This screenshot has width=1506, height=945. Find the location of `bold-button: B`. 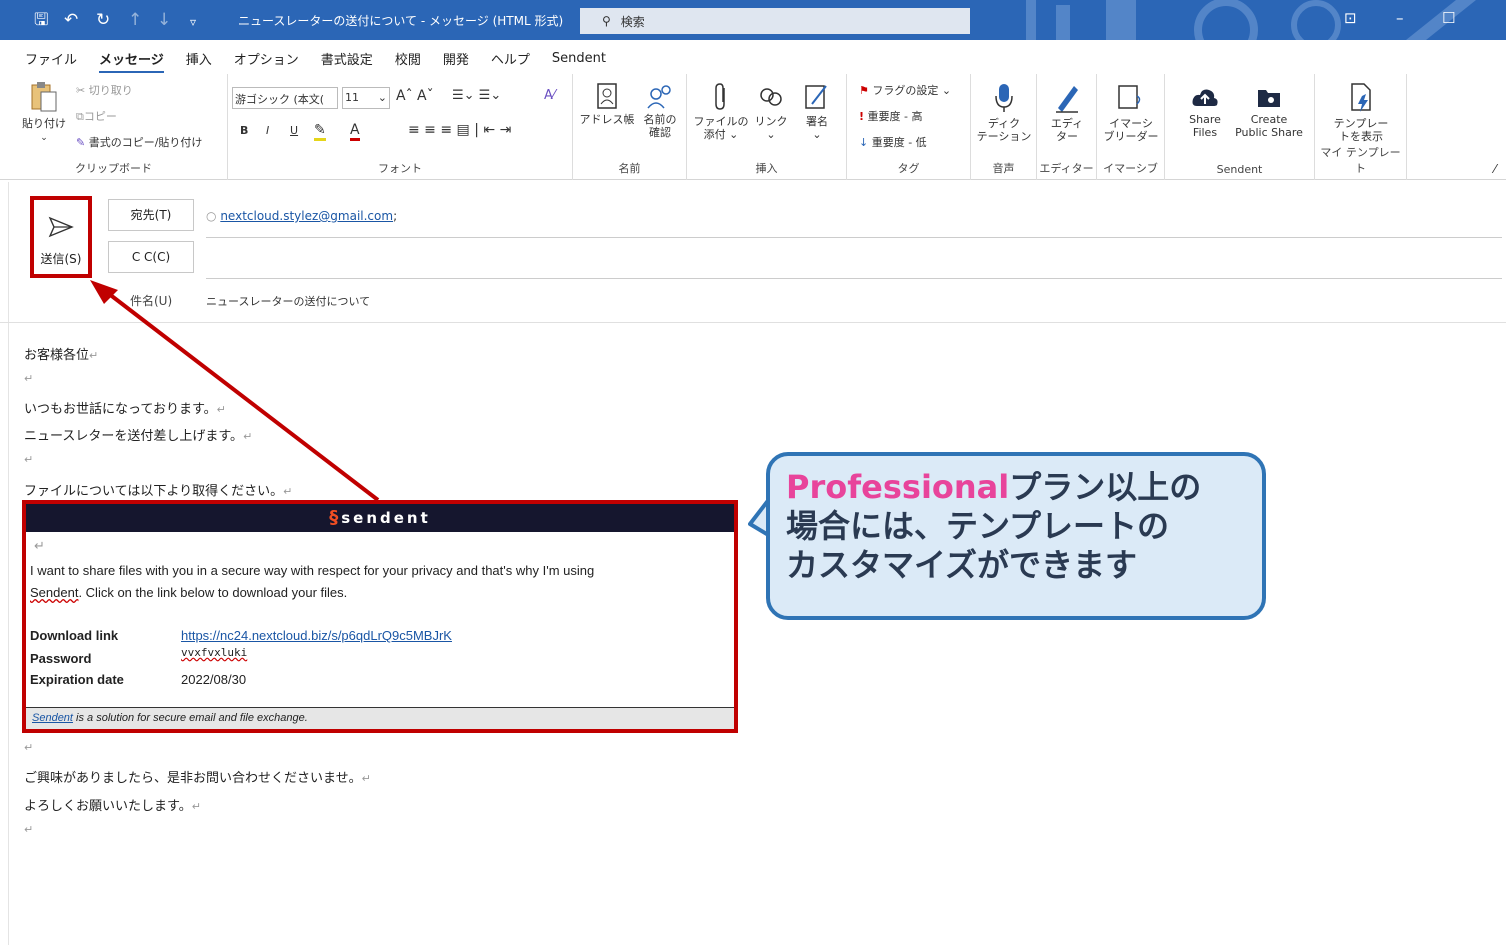

bold-button: B is located at coordinates (244, 130).